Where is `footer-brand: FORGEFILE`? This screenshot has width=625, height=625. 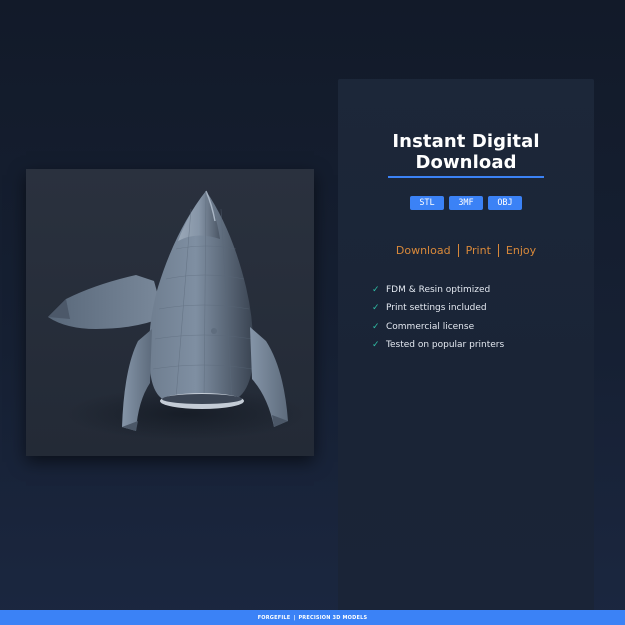
footer-brand: FORGEFILE is located at coordinates (274, 617).